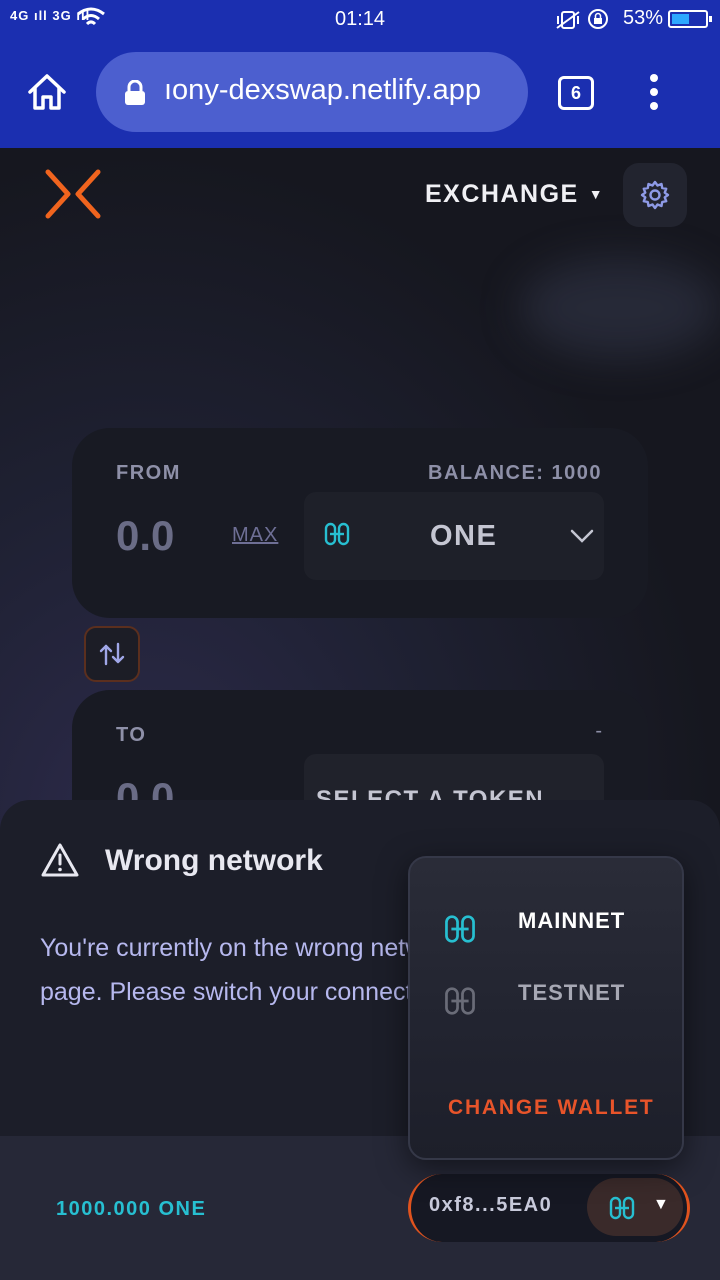 This screenshot has width=720, height=1280. Describe the element at coordinates (643, 18) in the screenshot. I see `battery-percent: 53%` at that location.